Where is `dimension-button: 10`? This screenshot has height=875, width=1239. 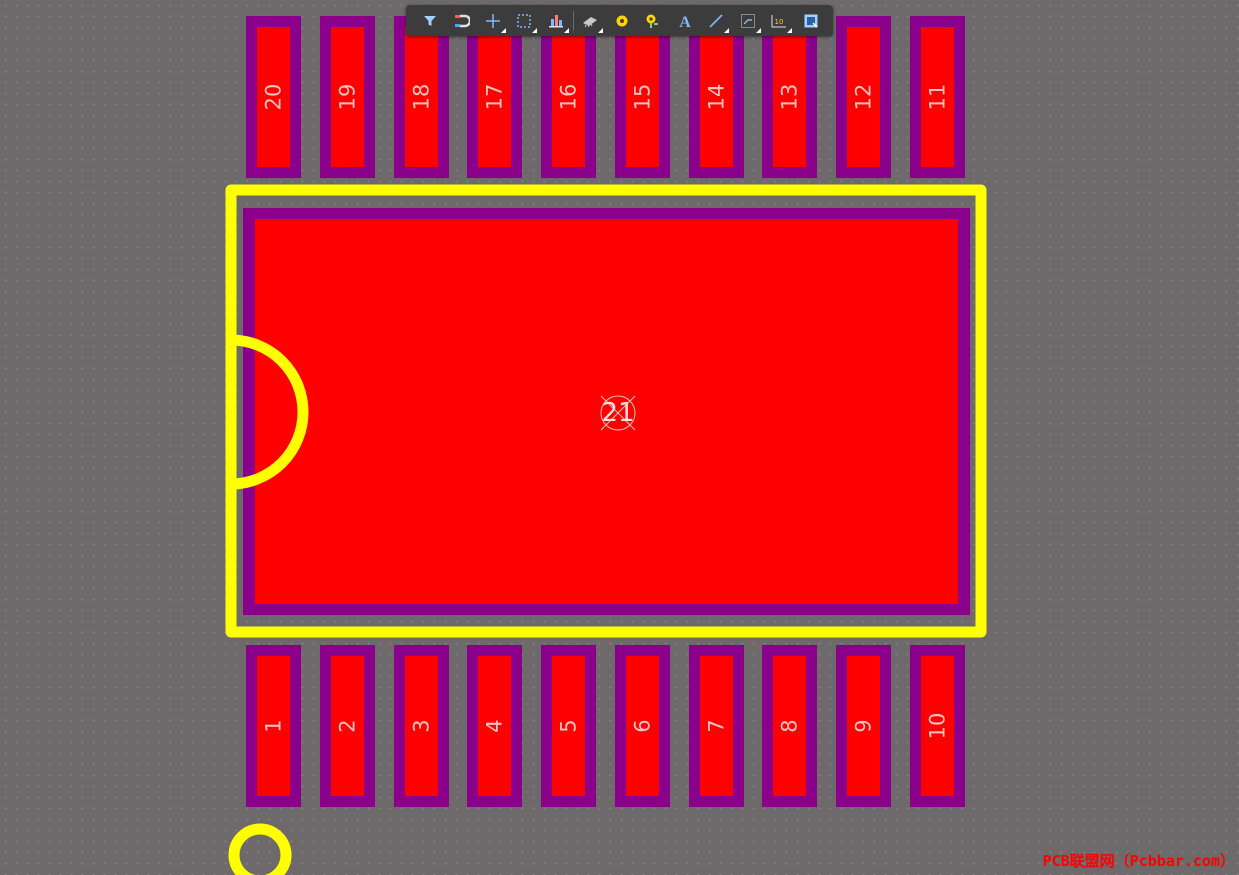 dimension-button: 10 is located at coordinates (780, 20).